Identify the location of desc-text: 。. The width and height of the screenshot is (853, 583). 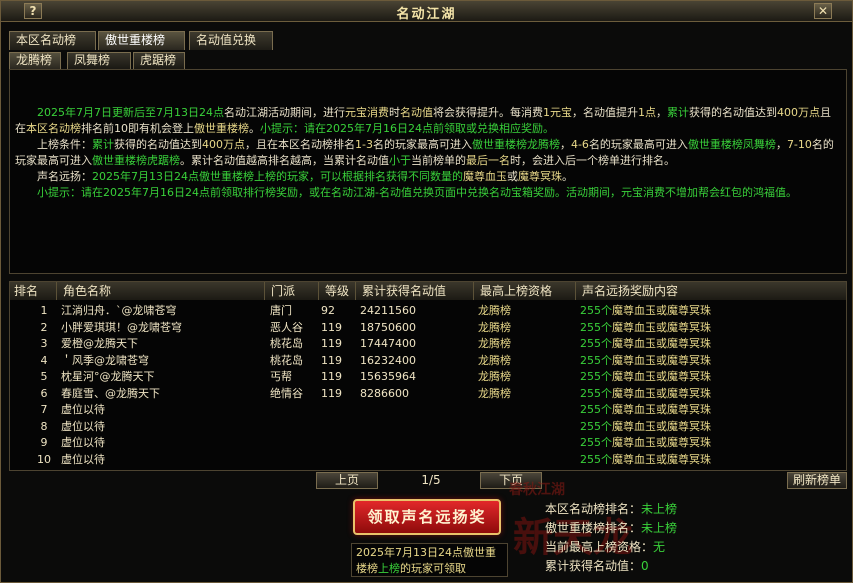
(567, 176).